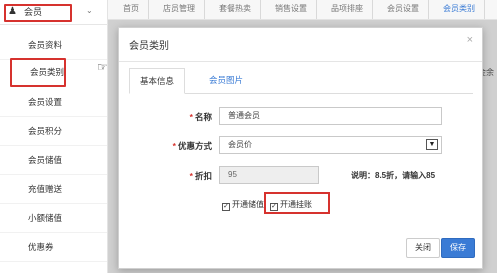 Image resolution: width=497 pixels, height=273 pixels. I want to click on tab-member-settings: 会员设置, so click(403, 9).